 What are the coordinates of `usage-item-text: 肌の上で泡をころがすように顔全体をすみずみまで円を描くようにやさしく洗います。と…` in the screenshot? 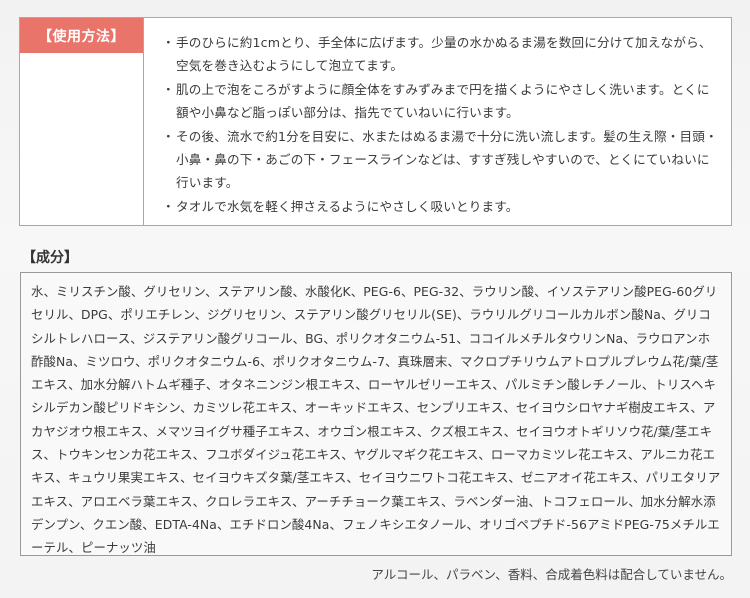 It's located at (443, 101).